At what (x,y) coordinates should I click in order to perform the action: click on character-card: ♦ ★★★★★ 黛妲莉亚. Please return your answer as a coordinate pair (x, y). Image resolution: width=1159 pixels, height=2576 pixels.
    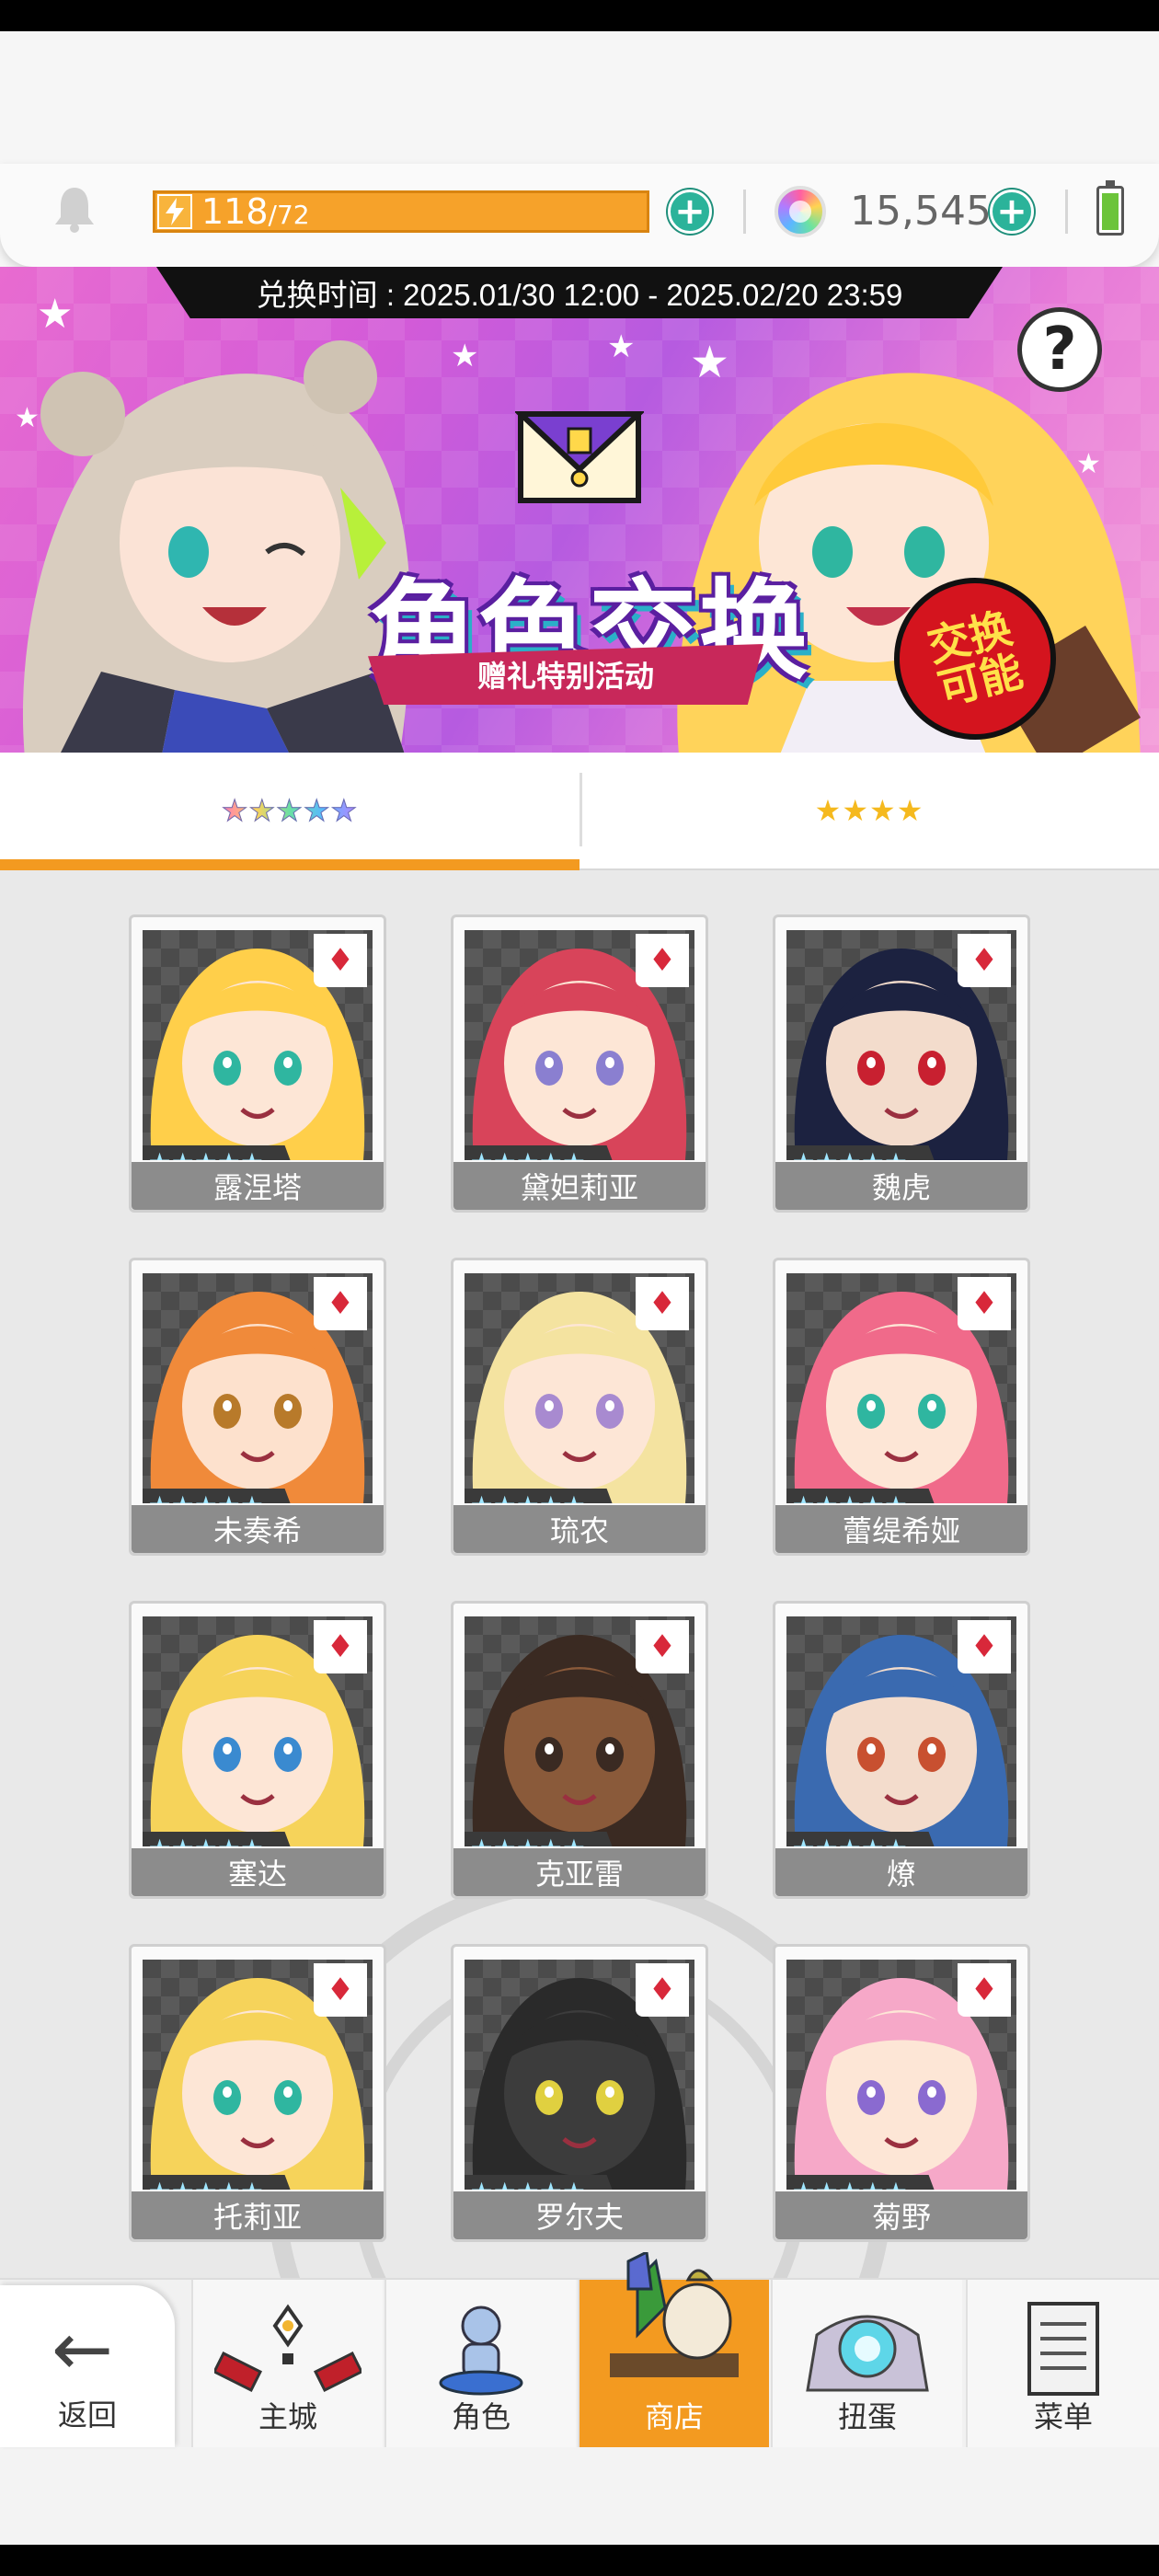
    Looking at the image, I should click on (579, 1063).